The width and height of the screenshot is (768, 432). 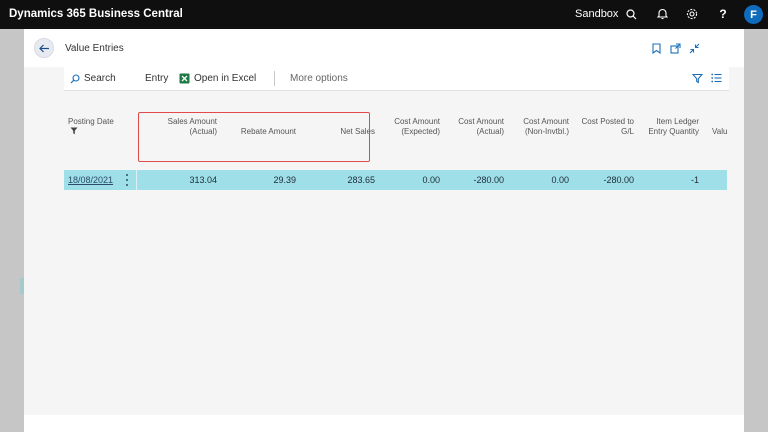 What do you see at coordinates (431, 180) in the screenshot?
I see `cell-cost-expected: 0.00` at bounding box center [431, 180].